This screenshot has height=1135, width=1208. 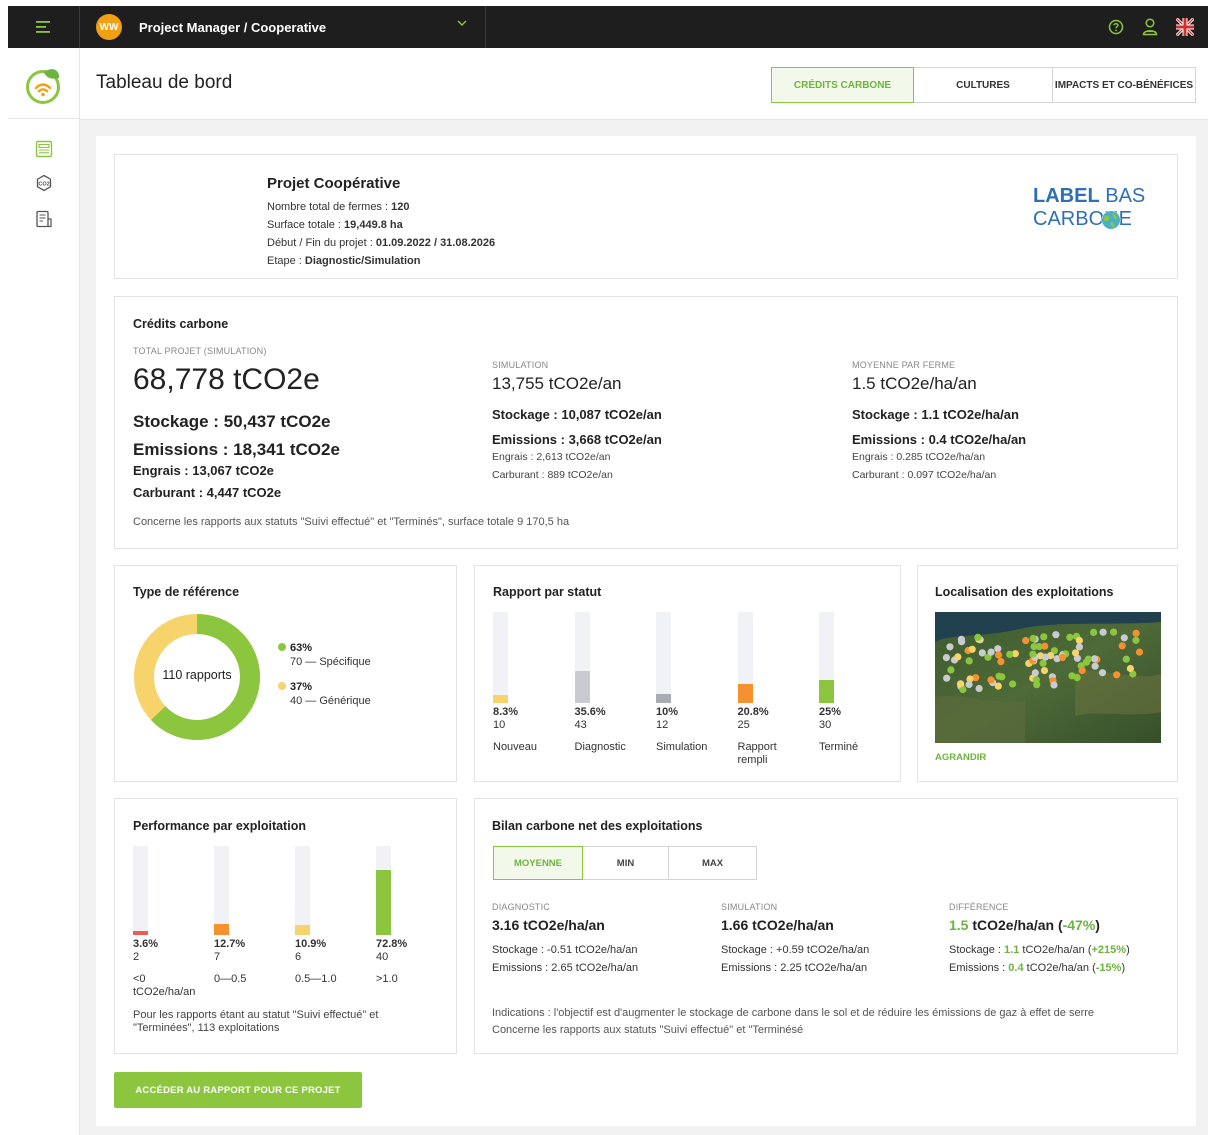 What do you see at coordinates (324, 674) in the screenshot?
I see `reference-legend: 63% 70 — Spécifique 37% 40 — Générique` at bounding box center [324, 674].